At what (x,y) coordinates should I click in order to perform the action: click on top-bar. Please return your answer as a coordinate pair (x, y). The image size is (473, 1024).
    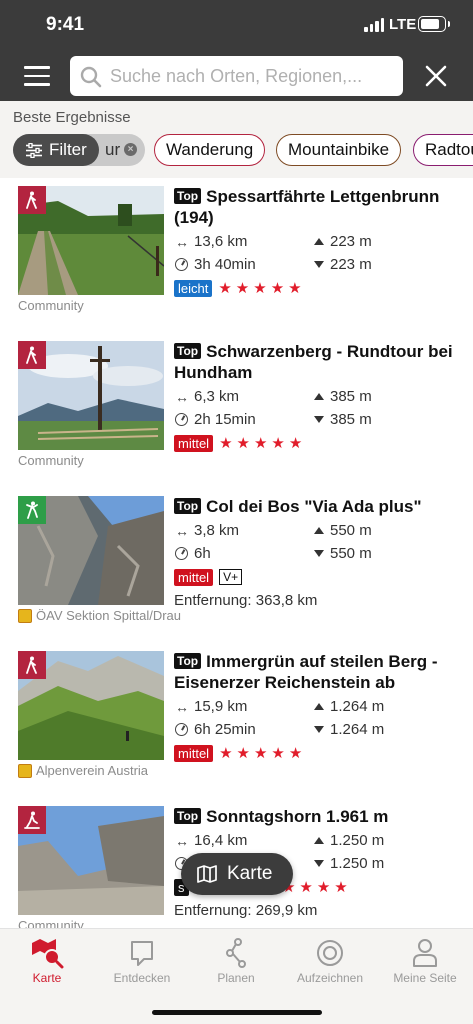
    Looking at the image, I should click on (236, 76).